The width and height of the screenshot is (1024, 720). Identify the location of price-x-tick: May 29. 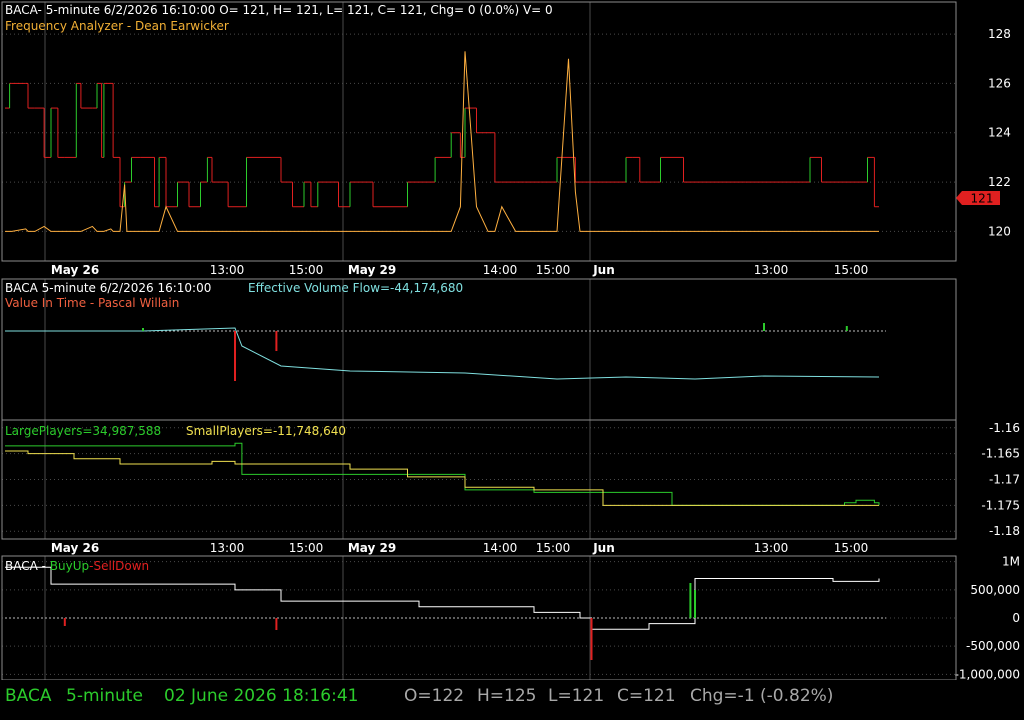
(372, 270).